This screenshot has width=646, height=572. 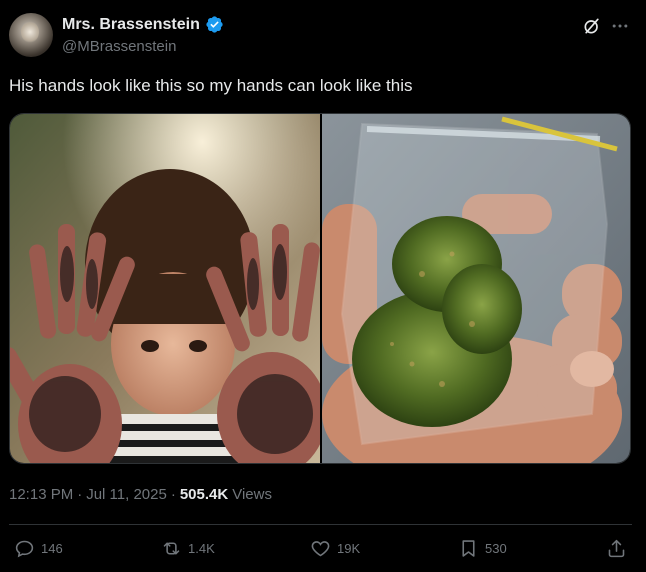 What do you see at coordinates (131, 25) in the screenshot?
I see `author-display-name: Mrs. Brassenstein` at bounding box center [131, 25].